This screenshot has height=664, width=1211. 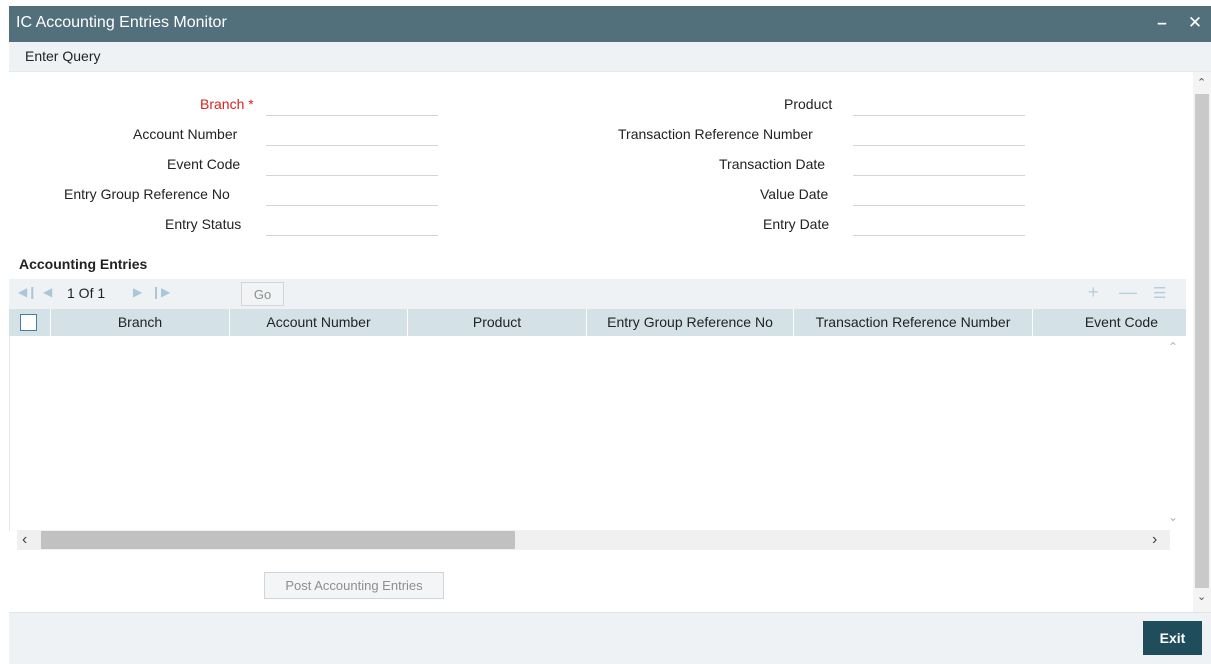 What do you see at coordinates (610, 57) in the screenshot?
I see `menu-bar: Enter Query` at bounding box center [610, 57].